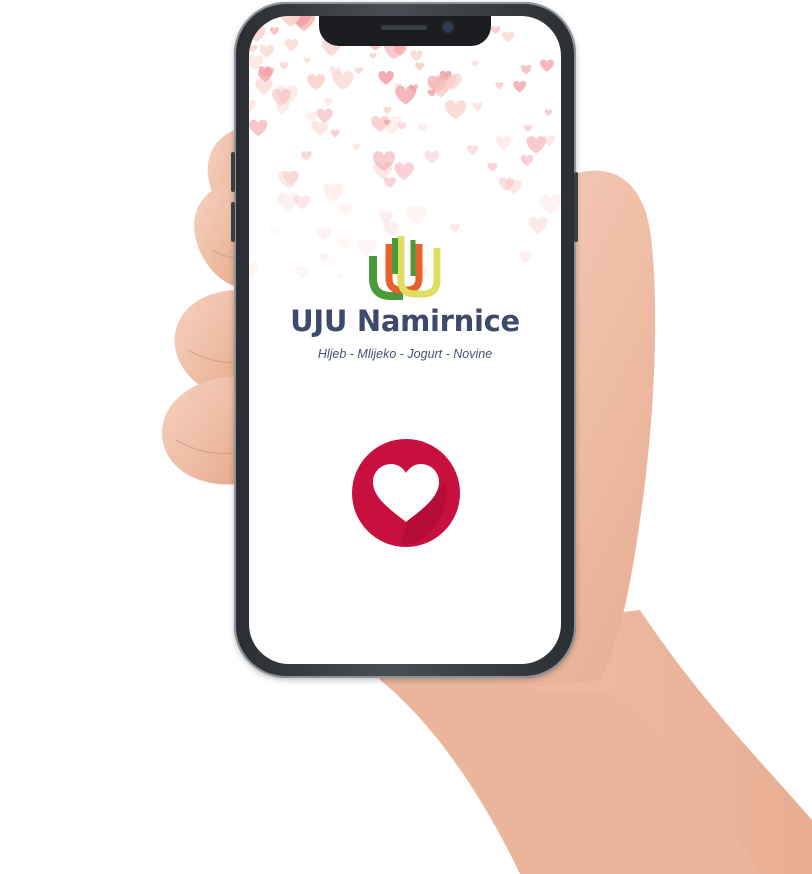 Image resolution: width=812 pixels, height=874 pixels. I want to click on brand-tagline: Hljeb - Mlijeko - Jogurt - Novine, so click(405, 354).